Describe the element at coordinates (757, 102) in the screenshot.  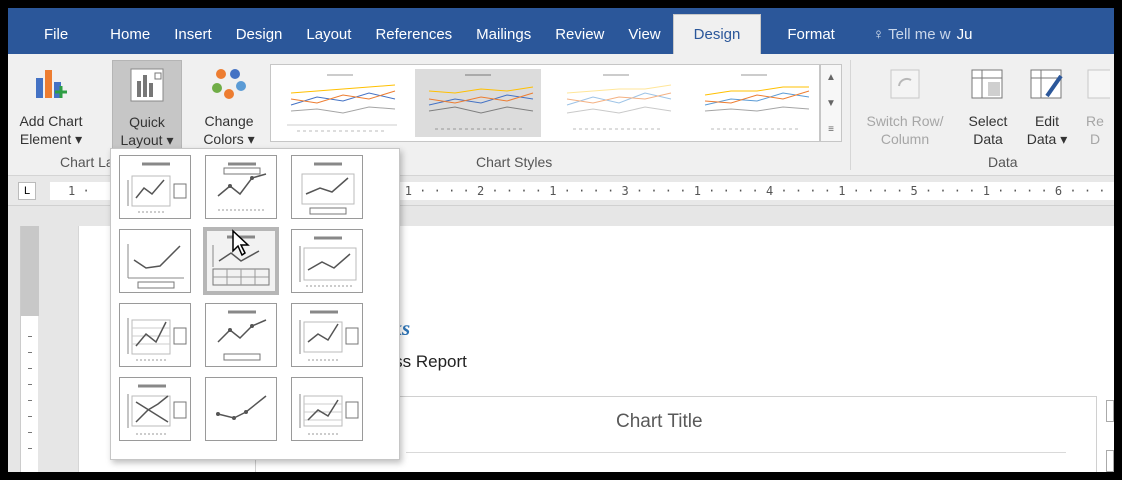
I see `chart-style-4-preview` at that location.